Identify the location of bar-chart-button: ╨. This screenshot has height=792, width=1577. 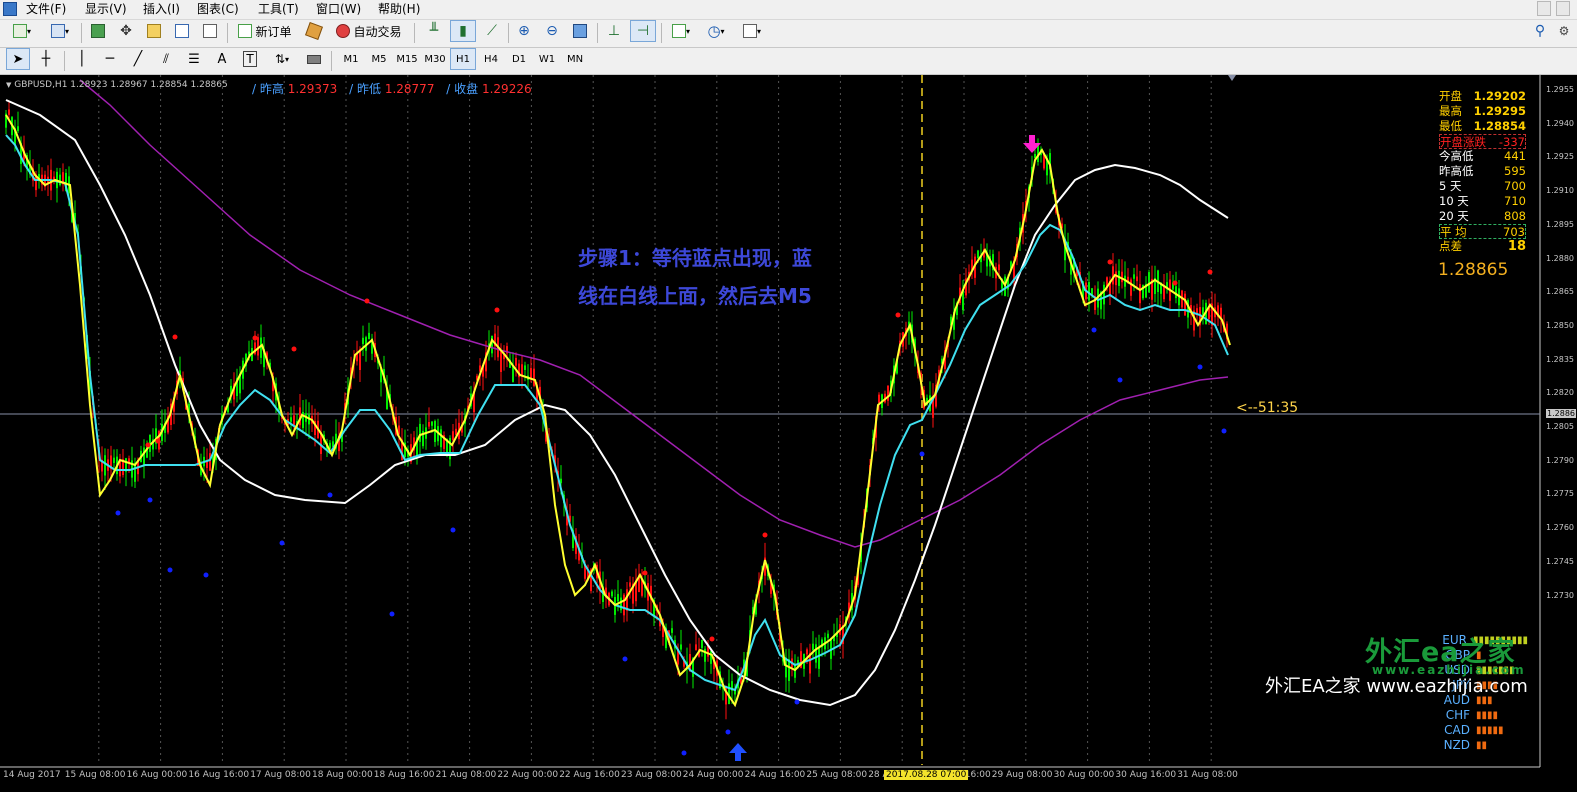
(434, 31).